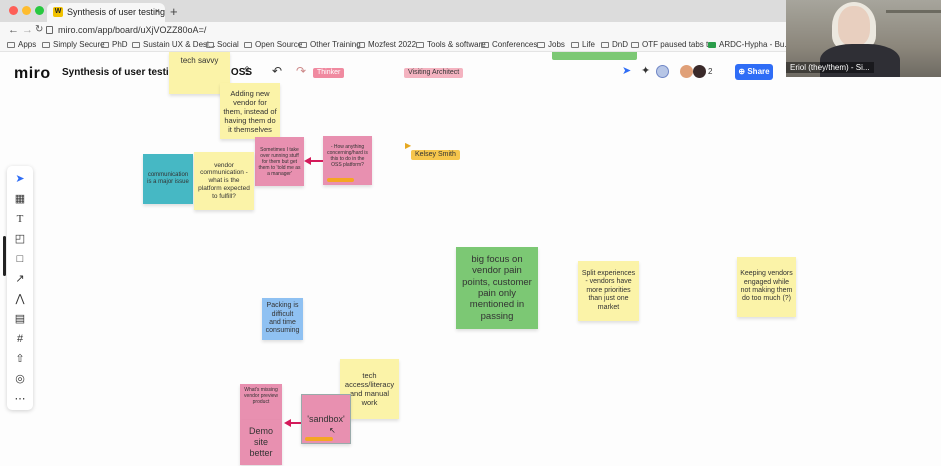 Image resolution: width=941 pixels, height=466 pixels. What do you see at coordinates (106, 12) in the screenshot?
I see `browser-tab: W Synthesis of user testing insig ×` at bounding box center [106, 12].